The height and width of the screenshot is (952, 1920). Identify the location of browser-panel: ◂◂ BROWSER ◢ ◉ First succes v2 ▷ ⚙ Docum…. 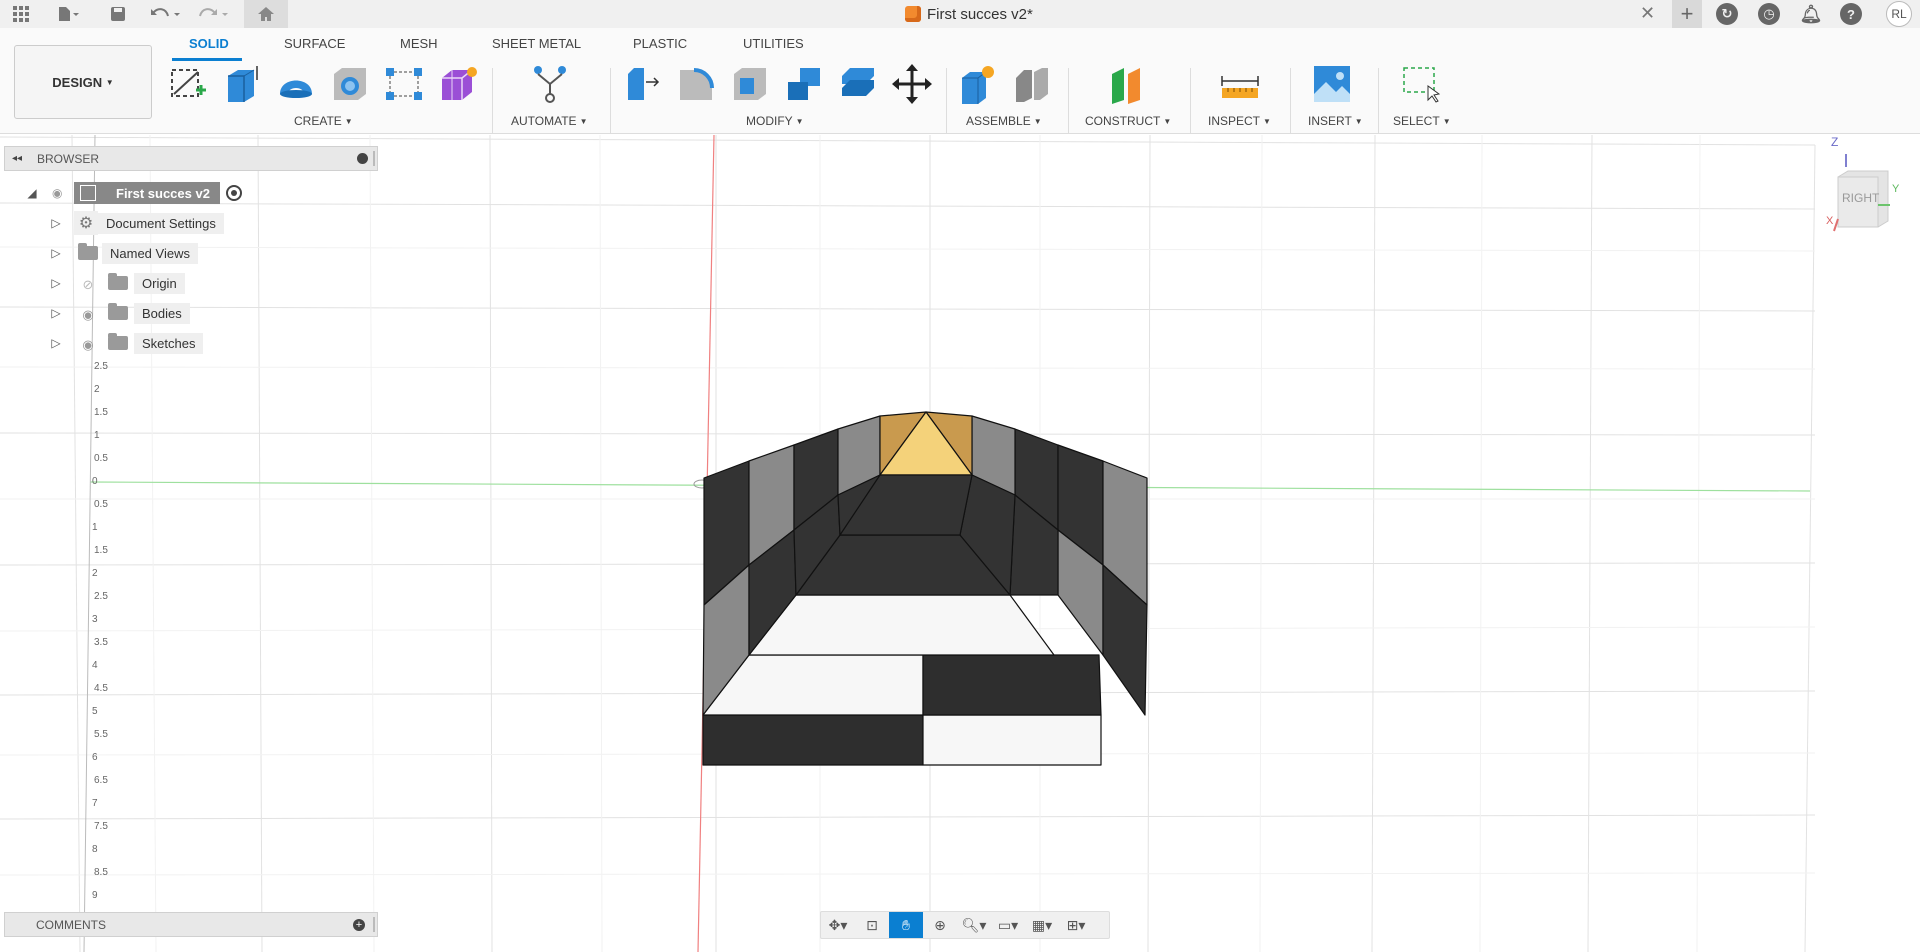
(191, 250).